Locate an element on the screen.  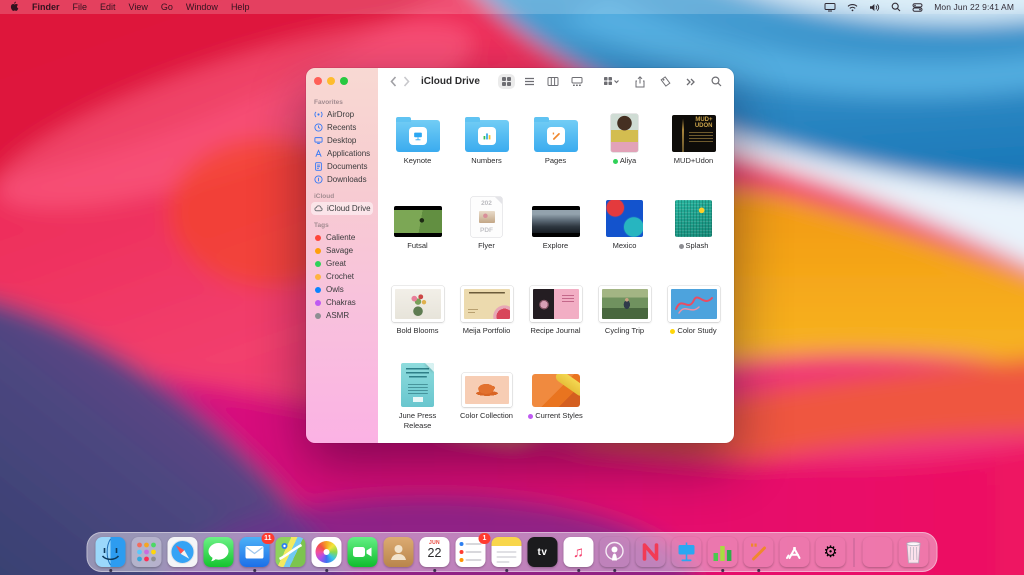
dock-podcasts is located at coordinates (615, 554).